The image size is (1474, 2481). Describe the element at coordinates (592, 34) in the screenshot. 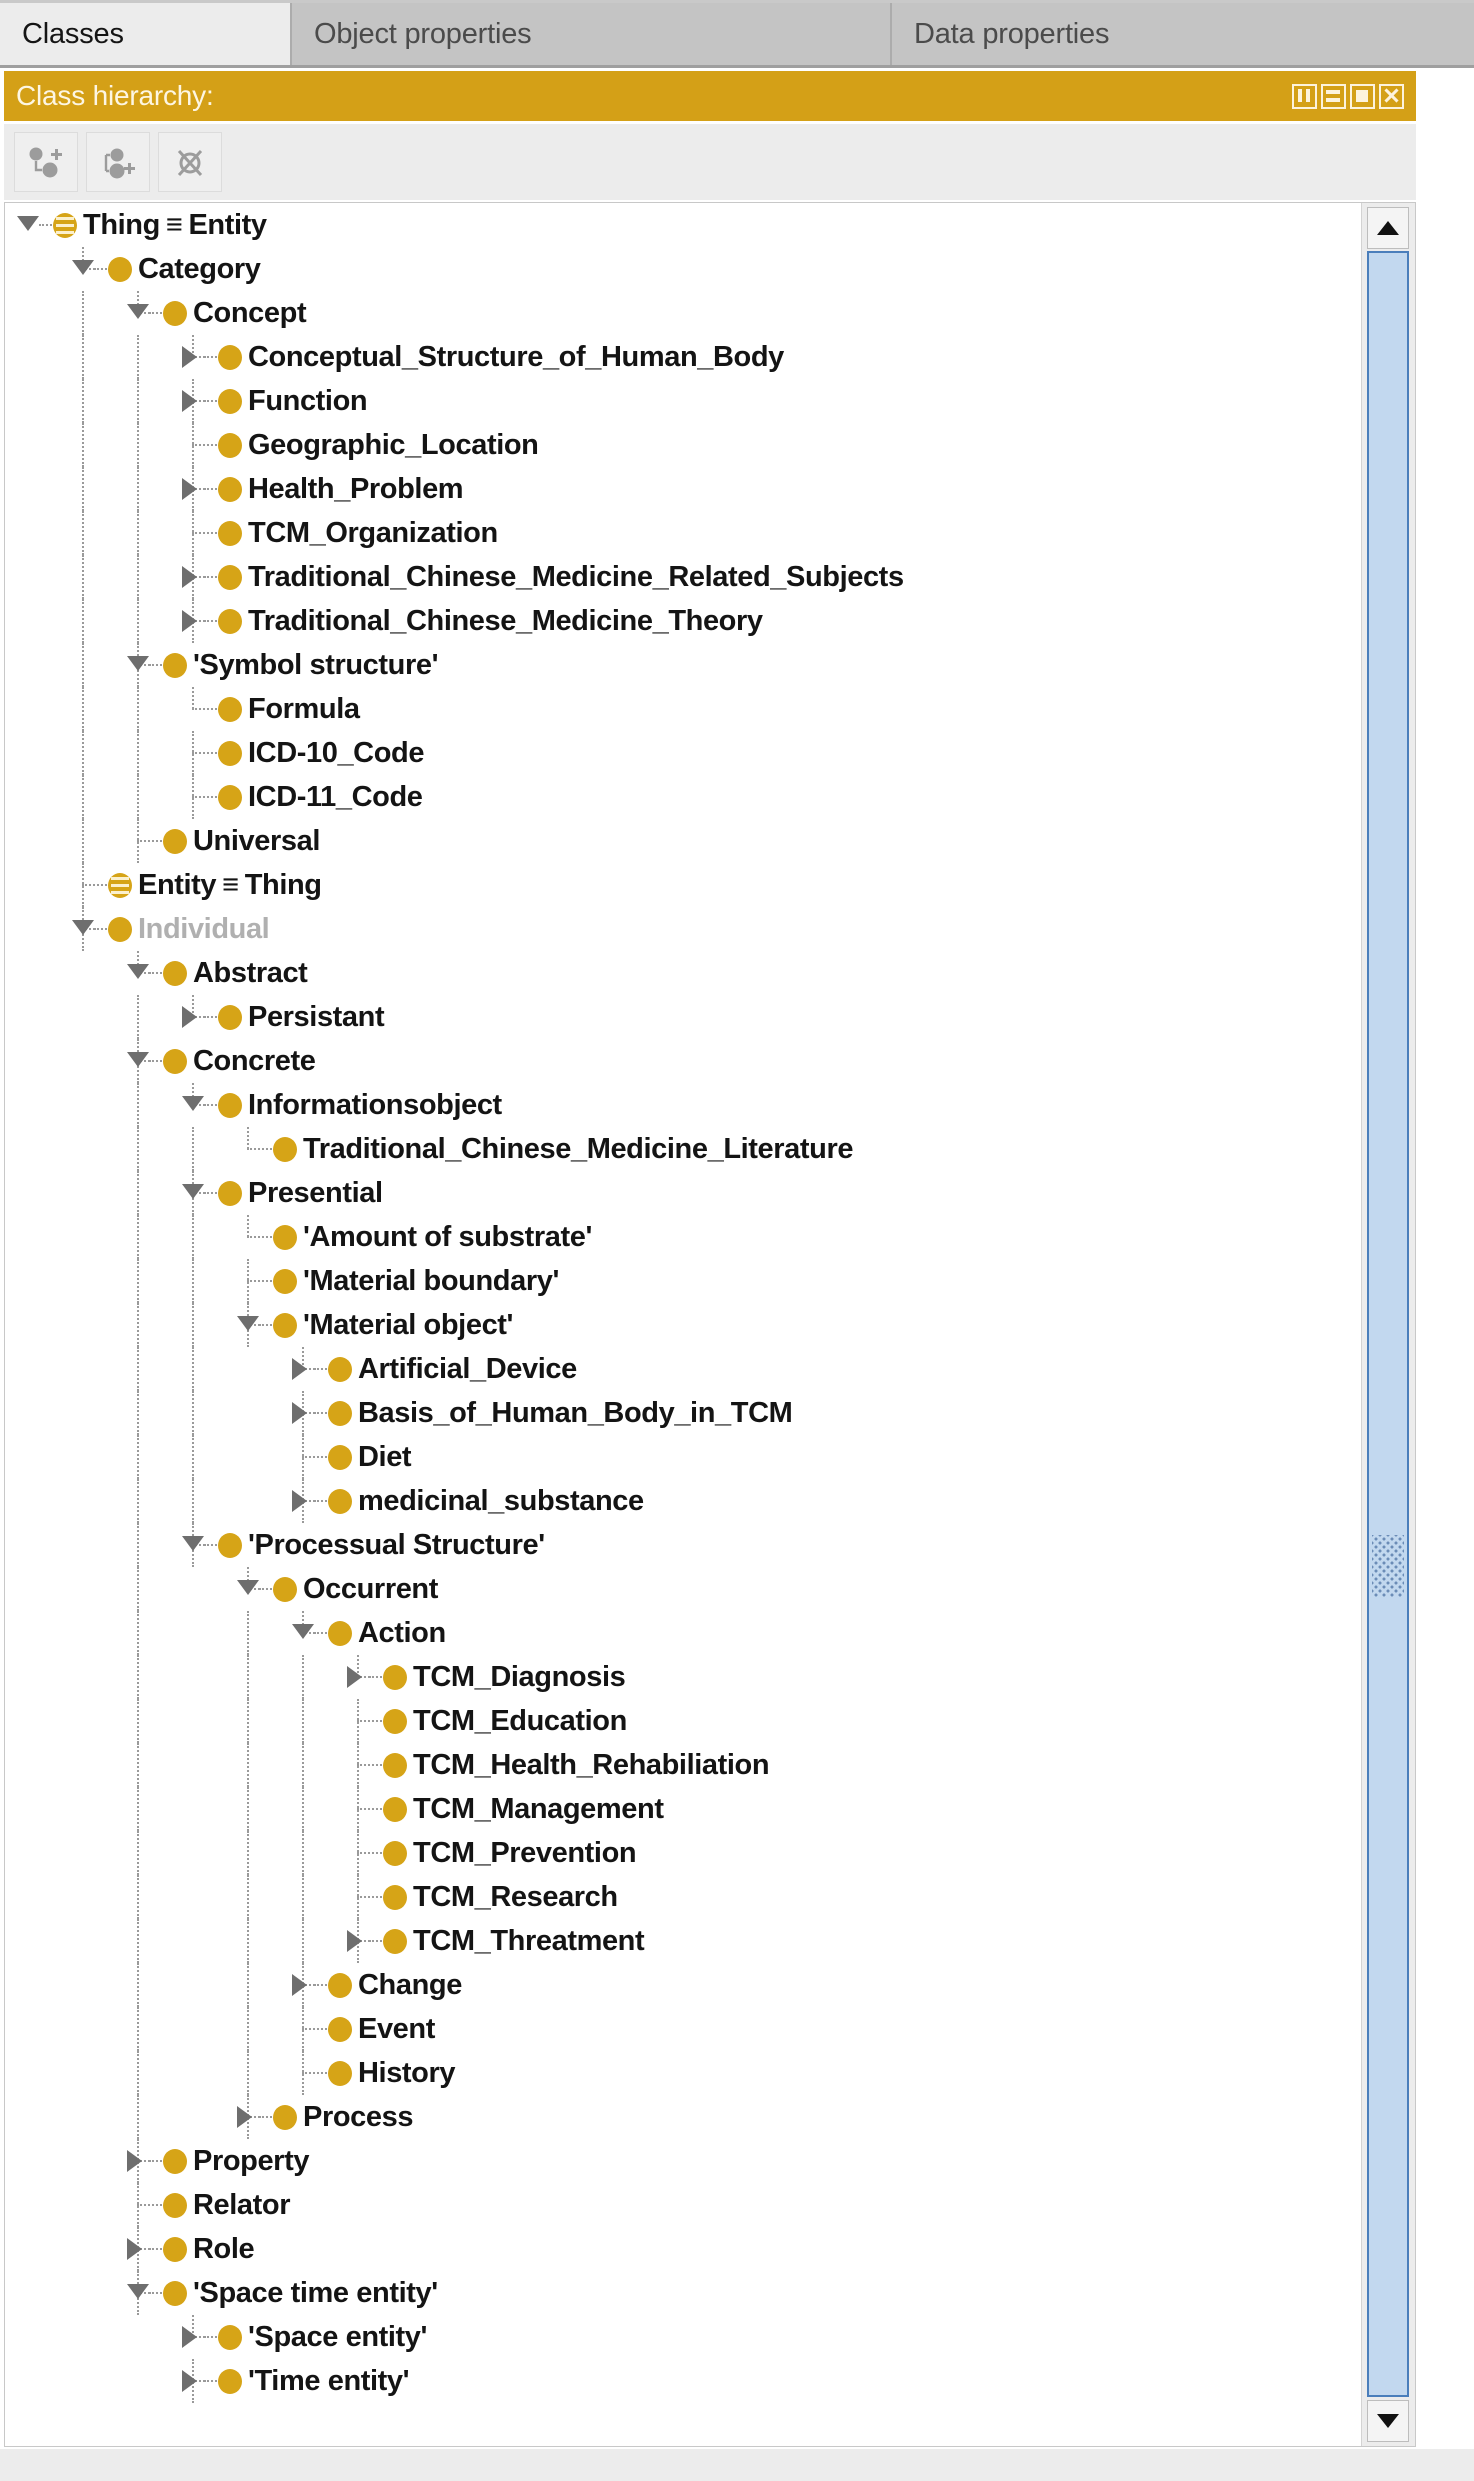

I see `tab-object-properties: Object properties` at that location.